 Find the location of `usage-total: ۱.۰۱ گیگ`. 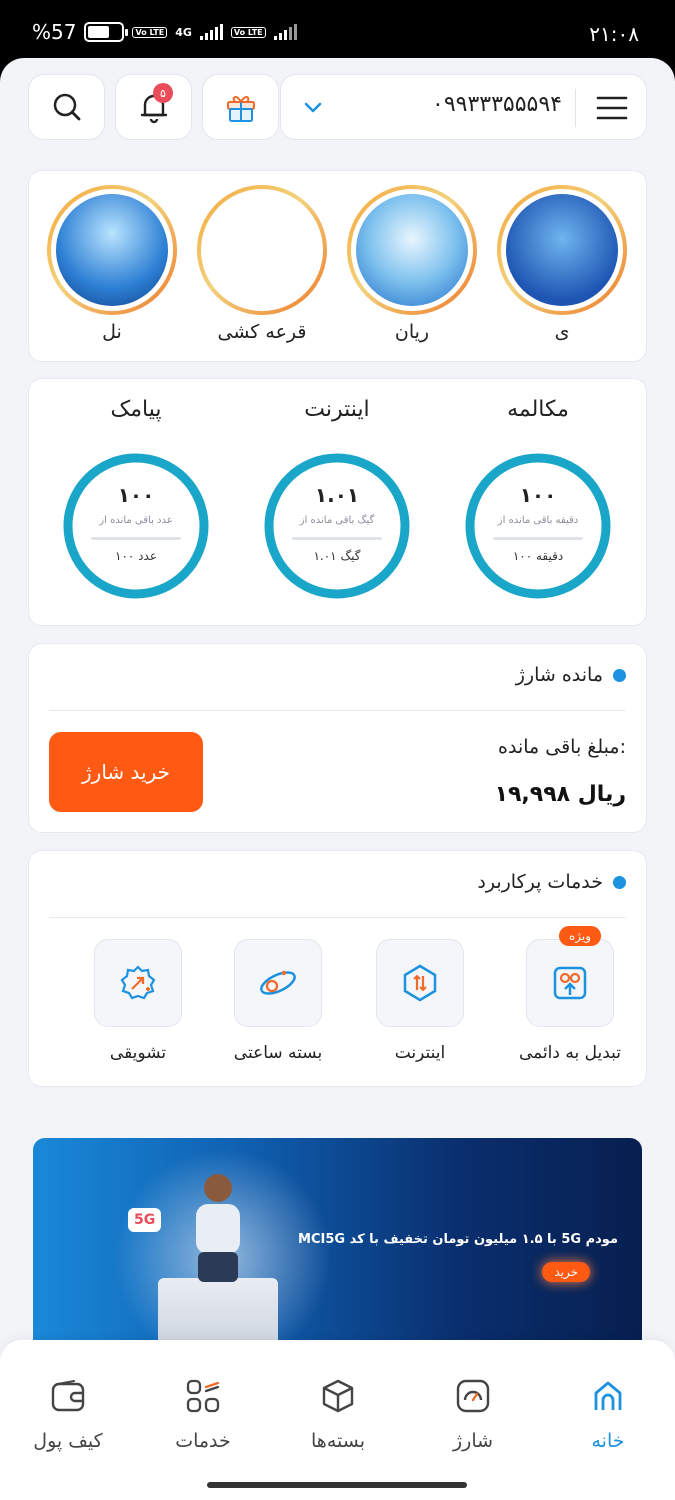

usage-total: ۱.۰۱ گیگ is located at coordinates (337, 556).